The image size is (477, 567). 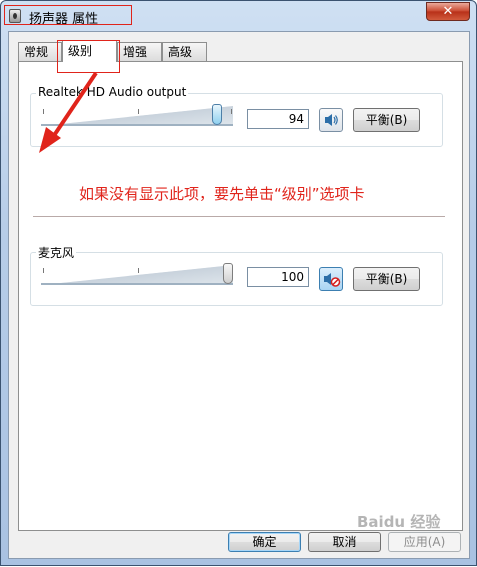 What do you see at coordinates (68, 15) in the screenshot?
I see `highlight-title-box` at bounding box center [68, 15].